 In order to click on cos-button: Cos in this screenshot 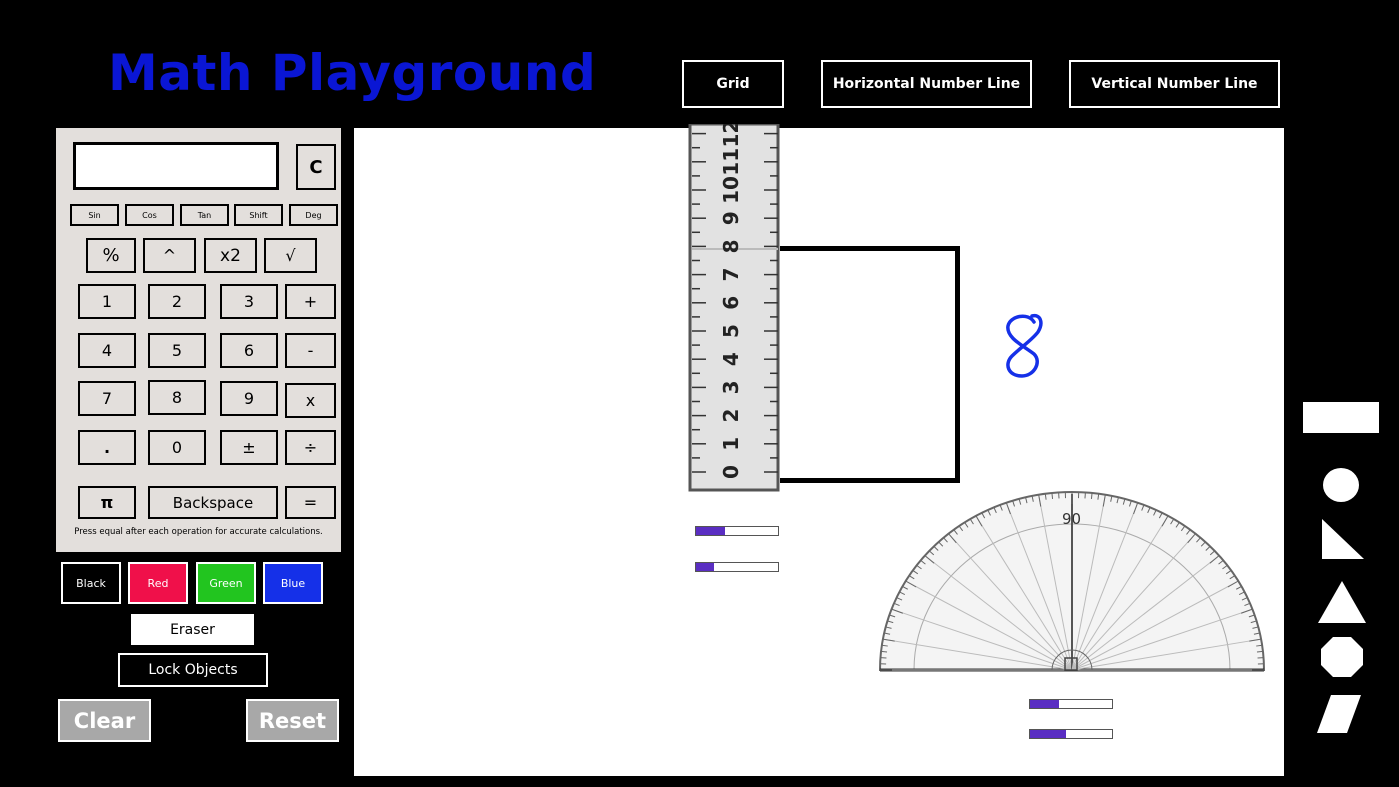, I will do `click(149, 215)`.